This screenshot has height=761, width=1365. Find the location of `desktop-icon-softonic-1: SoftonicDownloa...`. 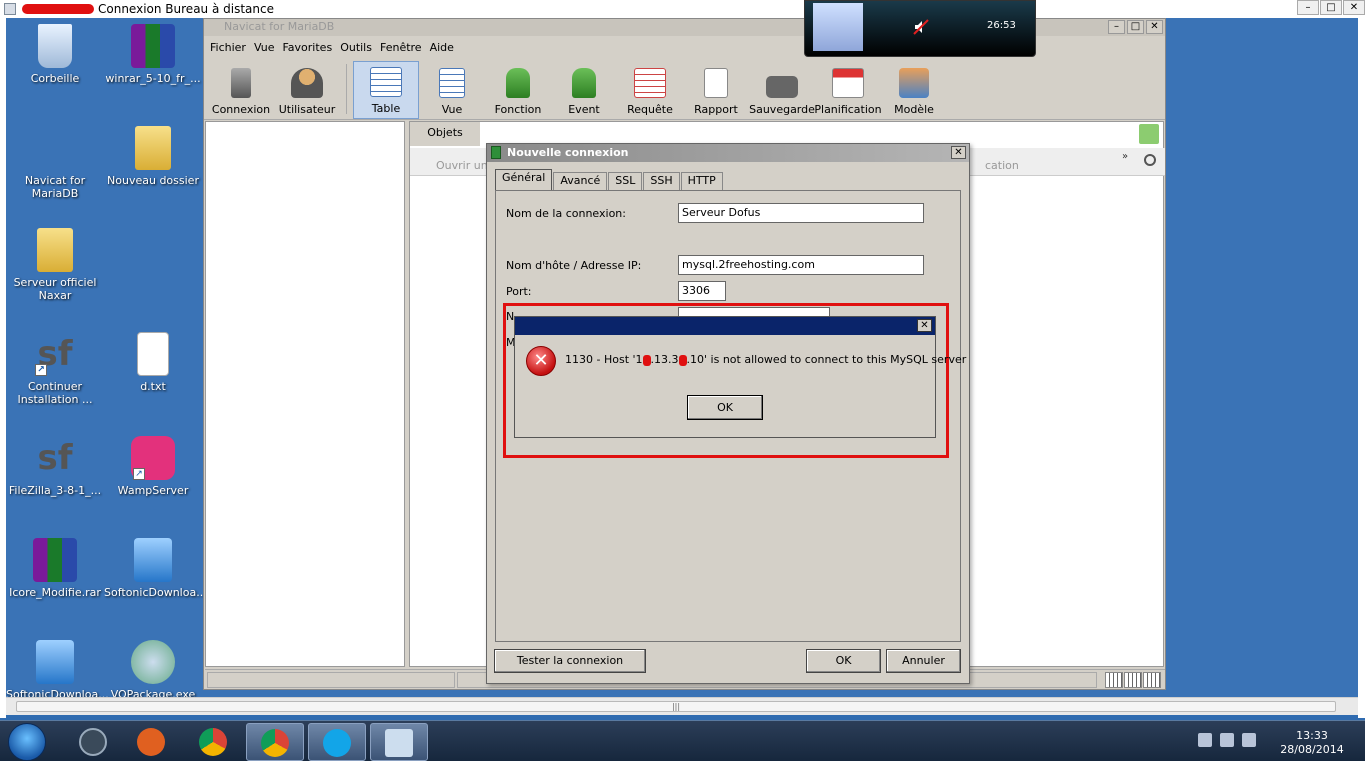

desktop-icon-softonic-1: SoftonicDownloa... is located at coordinates (155, 568).